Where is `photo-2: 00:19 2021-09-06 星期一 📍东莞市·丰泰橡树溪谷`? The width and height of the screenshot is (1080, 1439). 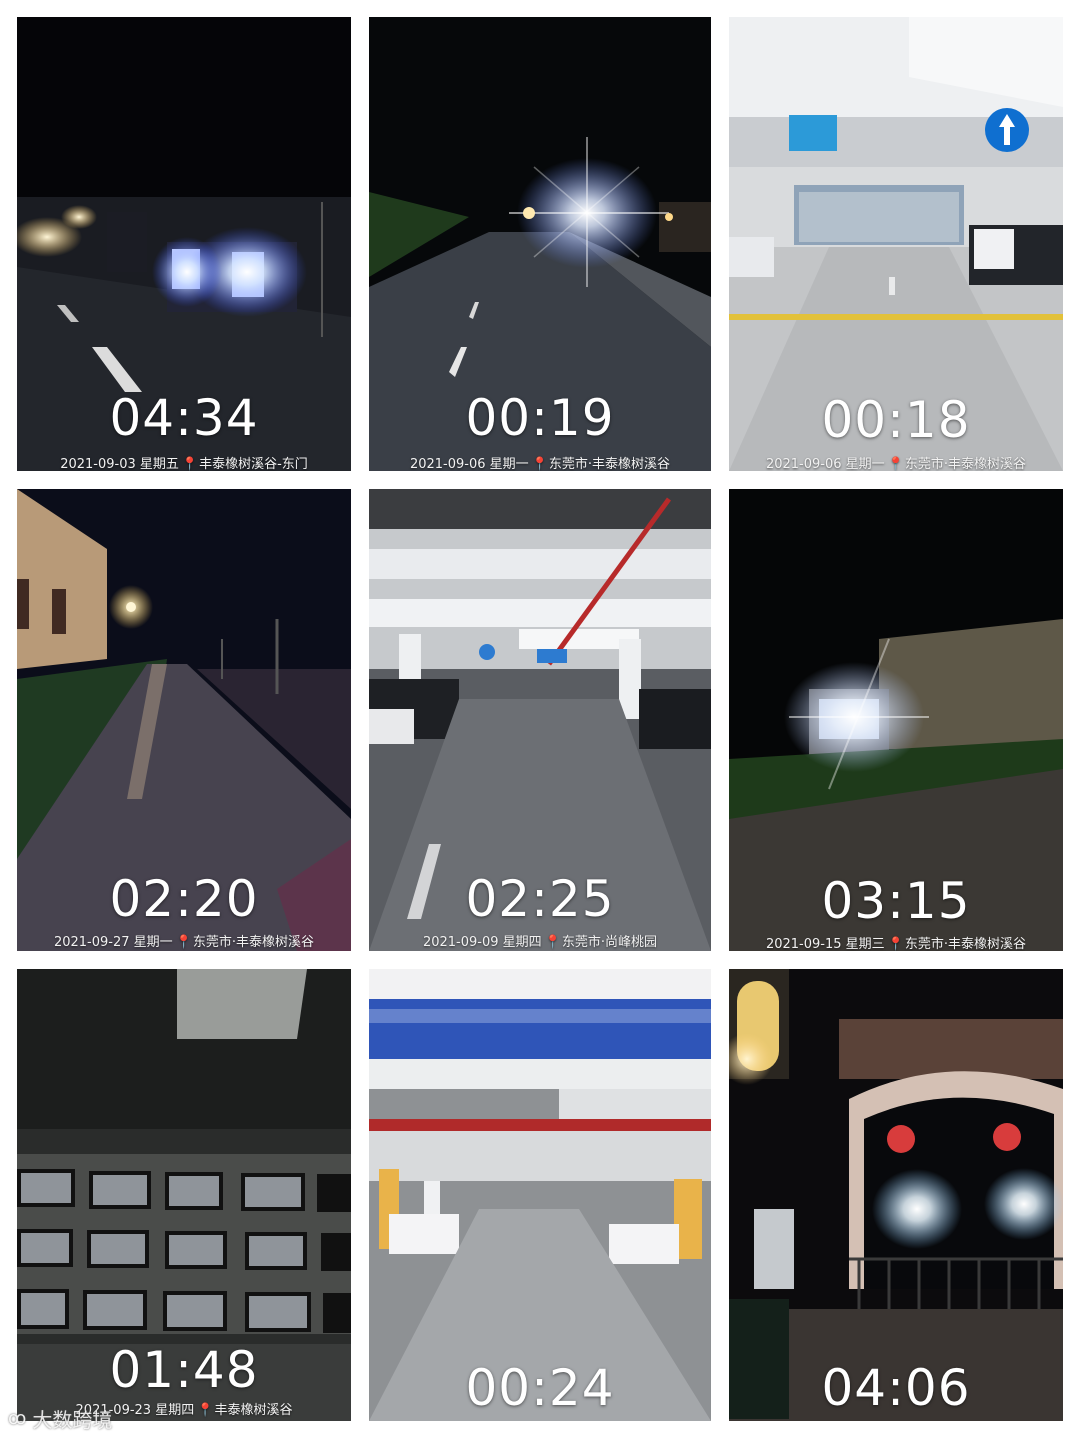 photo-2: 00:19 2021-09-06 星期一 📍东莞市·丰泰橡树溪谷 is located at coordinates (540, 244).